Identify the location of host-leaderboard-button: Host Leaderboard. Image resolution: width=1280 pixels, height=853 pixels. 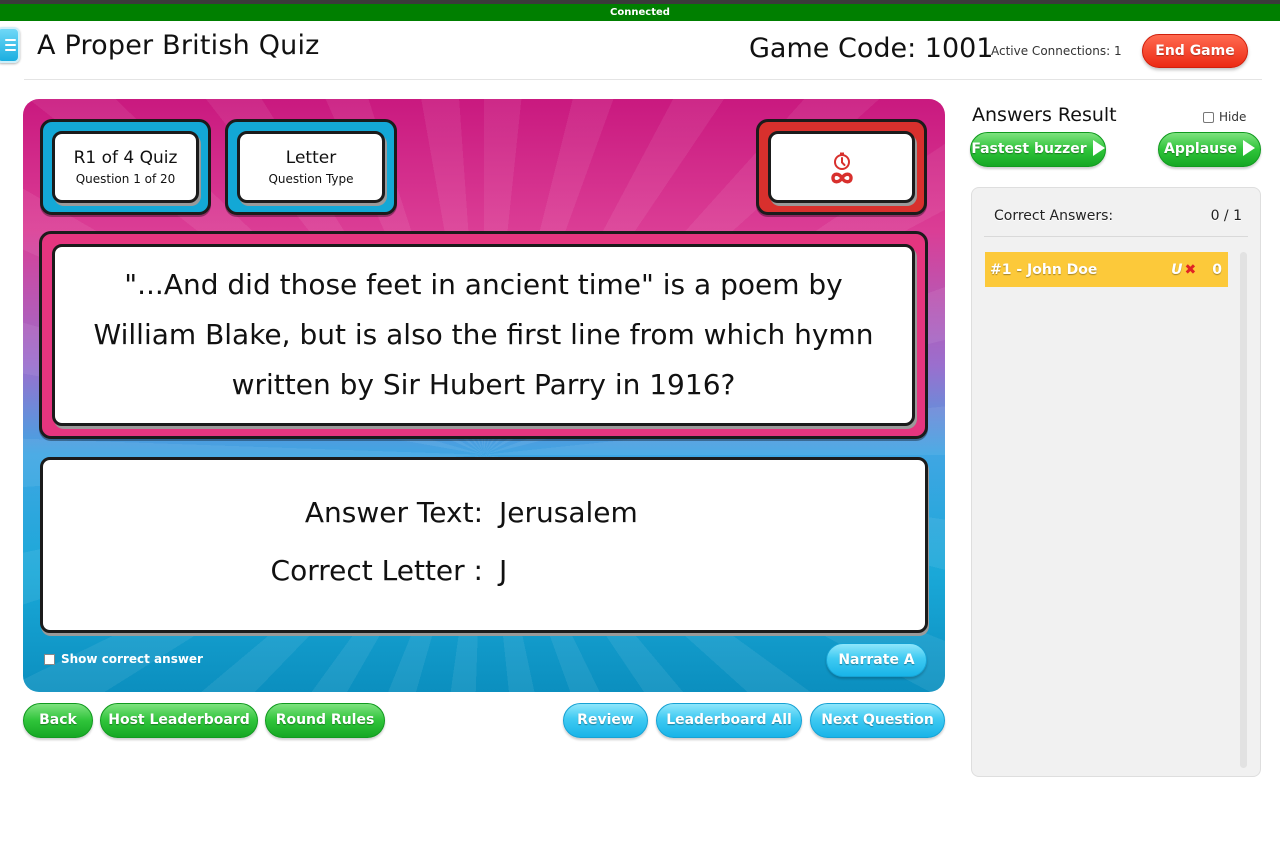
(179, 720).